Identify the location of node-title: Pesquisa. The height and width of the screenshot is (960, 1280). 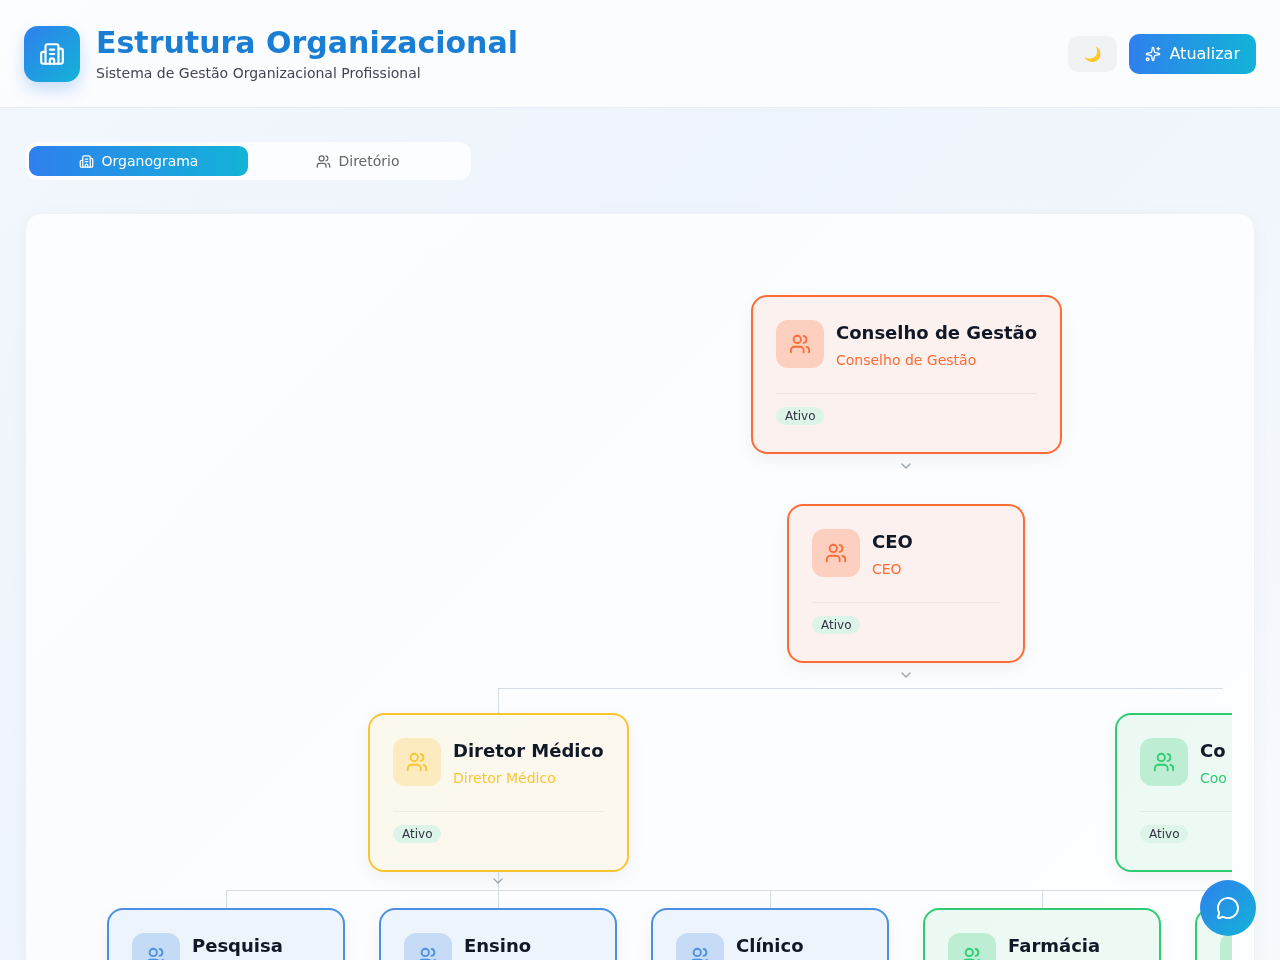
(237, 946).